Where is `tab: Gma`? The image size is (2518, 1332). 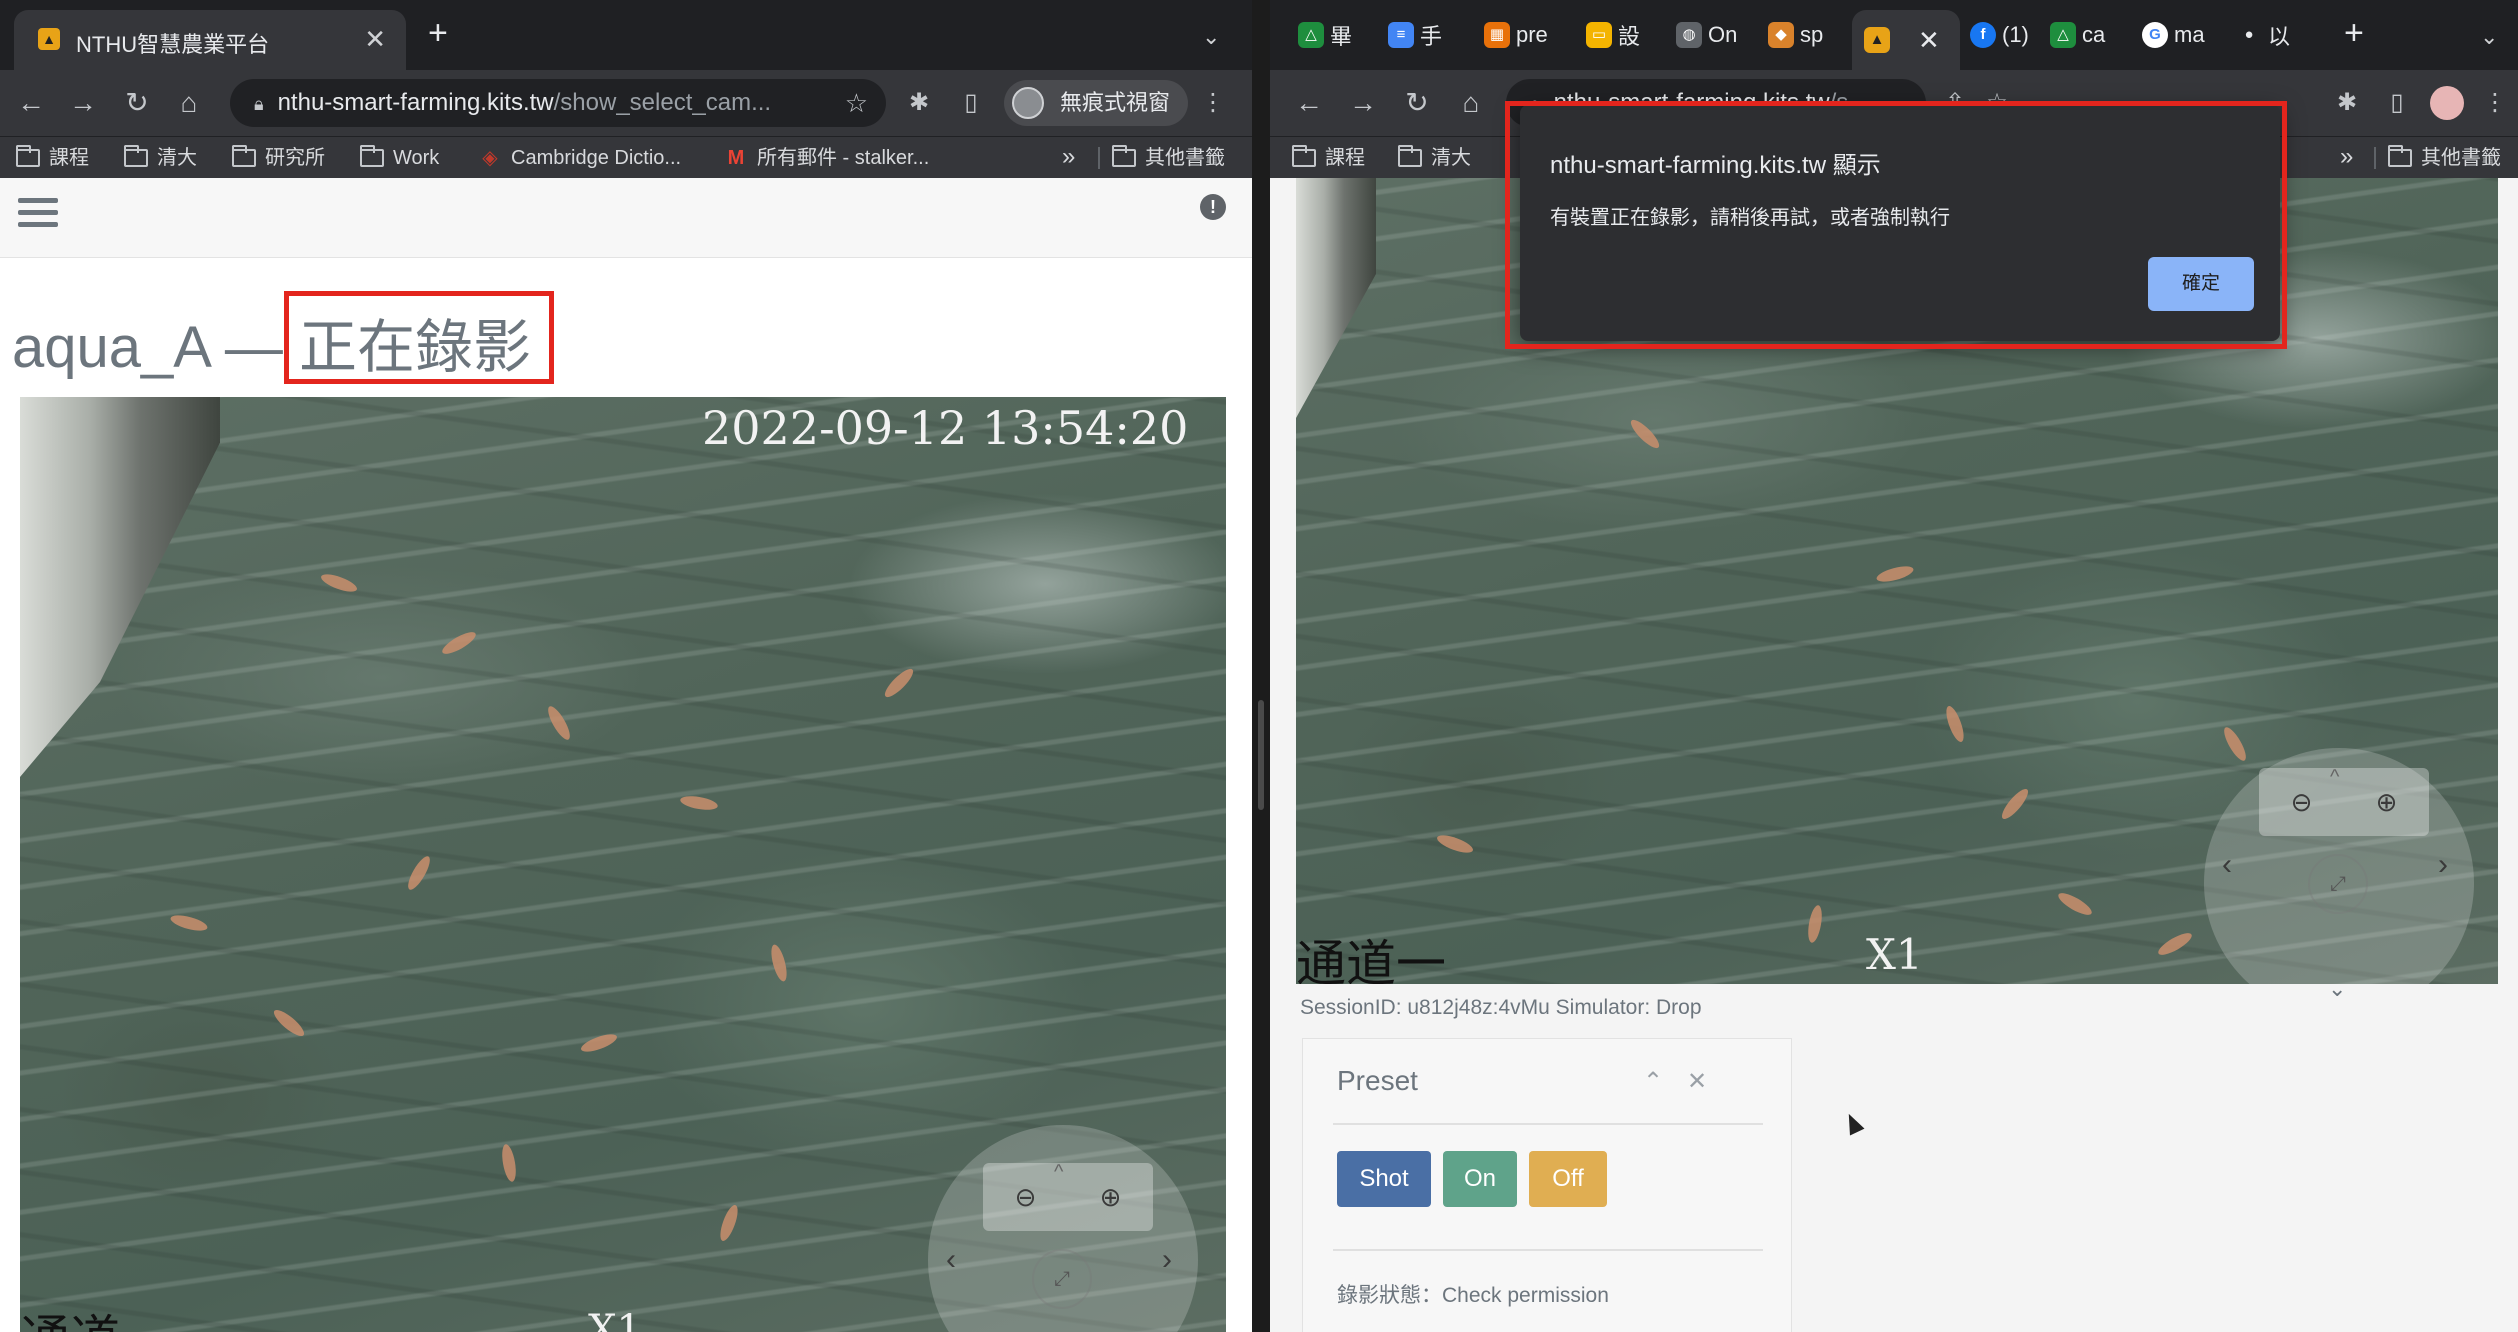 tab: Gma is located at coordinates (2173, 35).